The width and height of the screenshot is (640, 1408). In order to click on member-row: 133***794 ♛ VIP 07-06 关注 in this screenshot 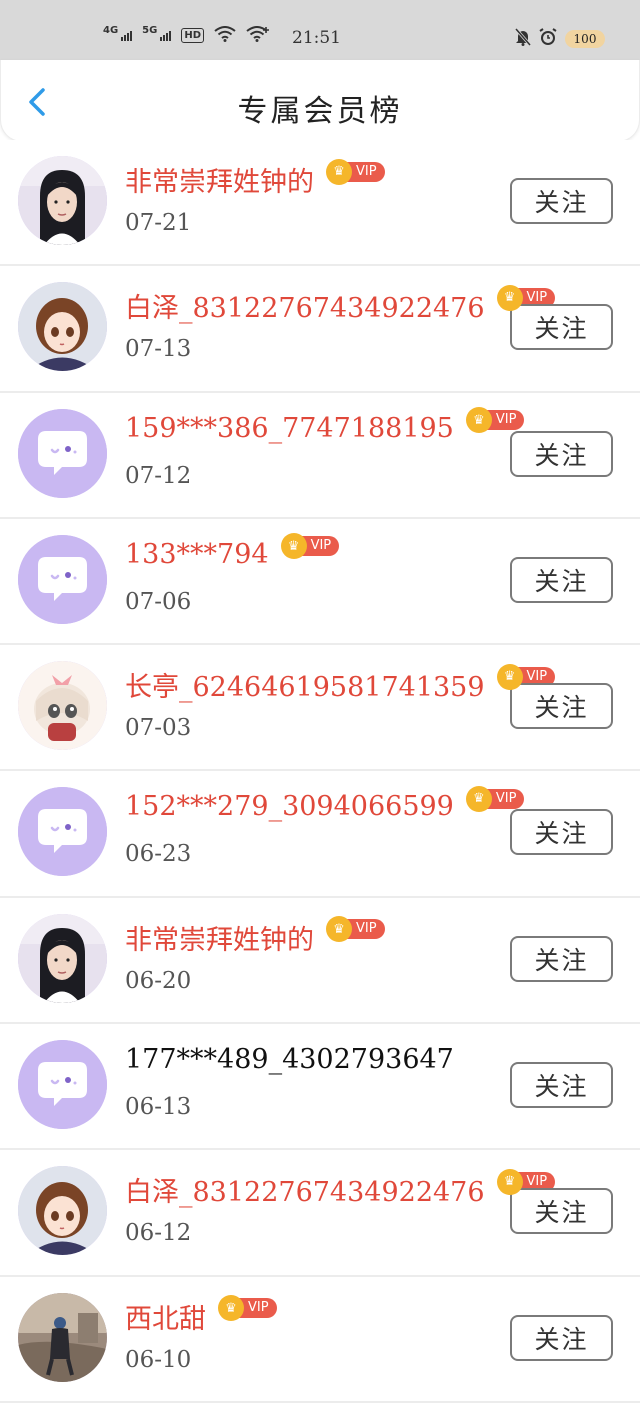, I will do `click(320, 582)`.